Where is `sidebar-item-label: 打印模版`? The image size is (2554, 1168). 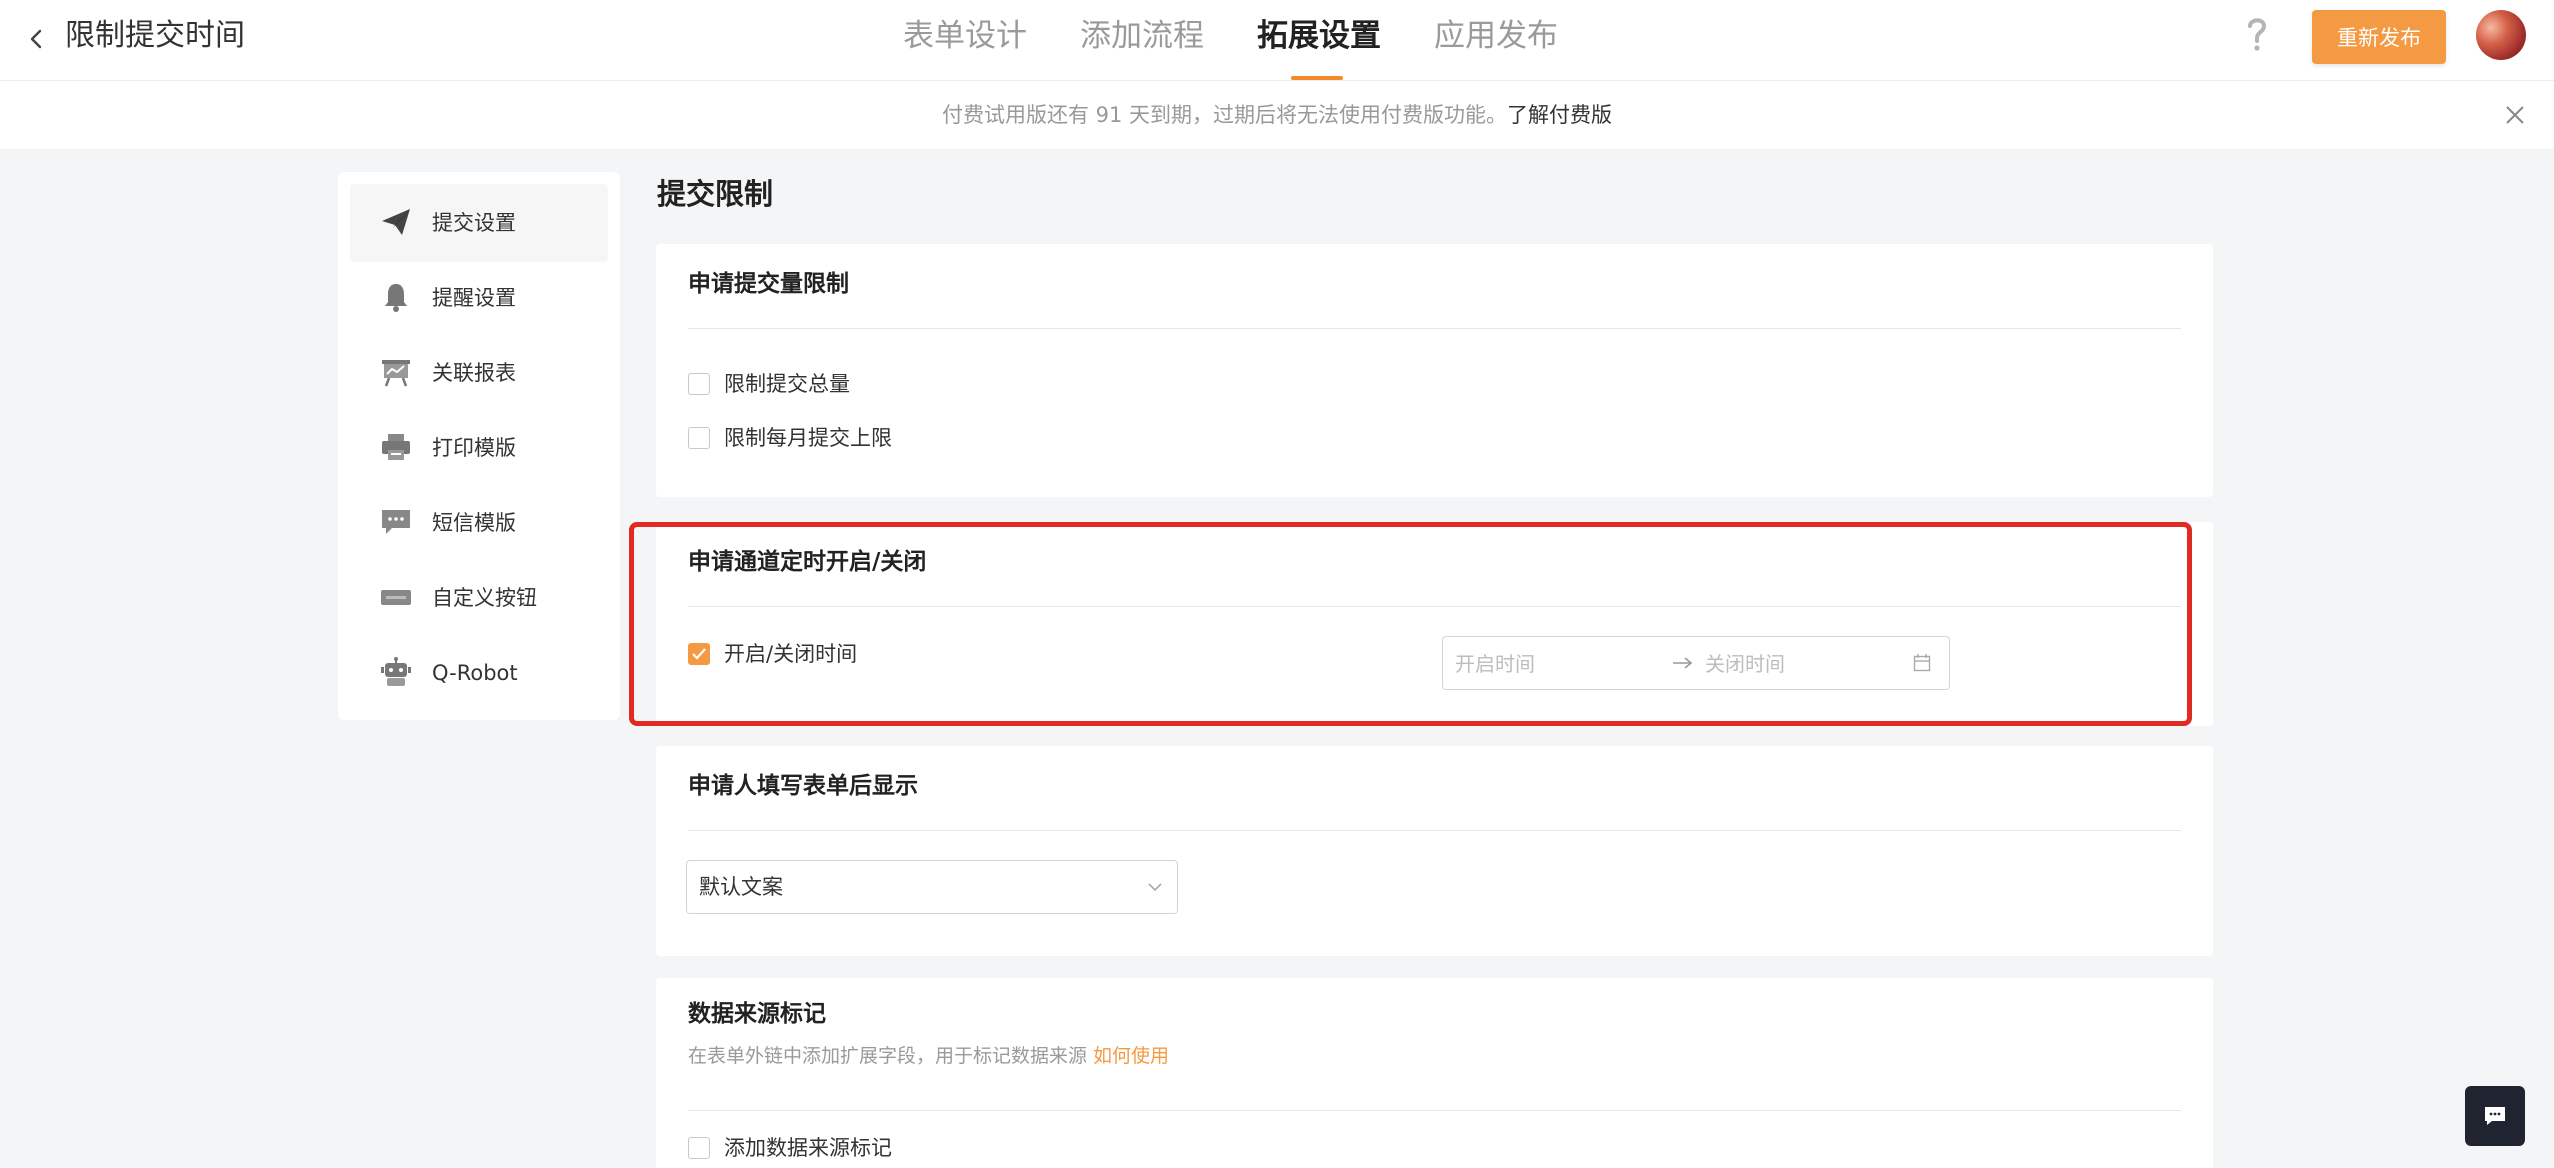 sidebar-item-label: 打印模版 is located at coordinates (474, 448).